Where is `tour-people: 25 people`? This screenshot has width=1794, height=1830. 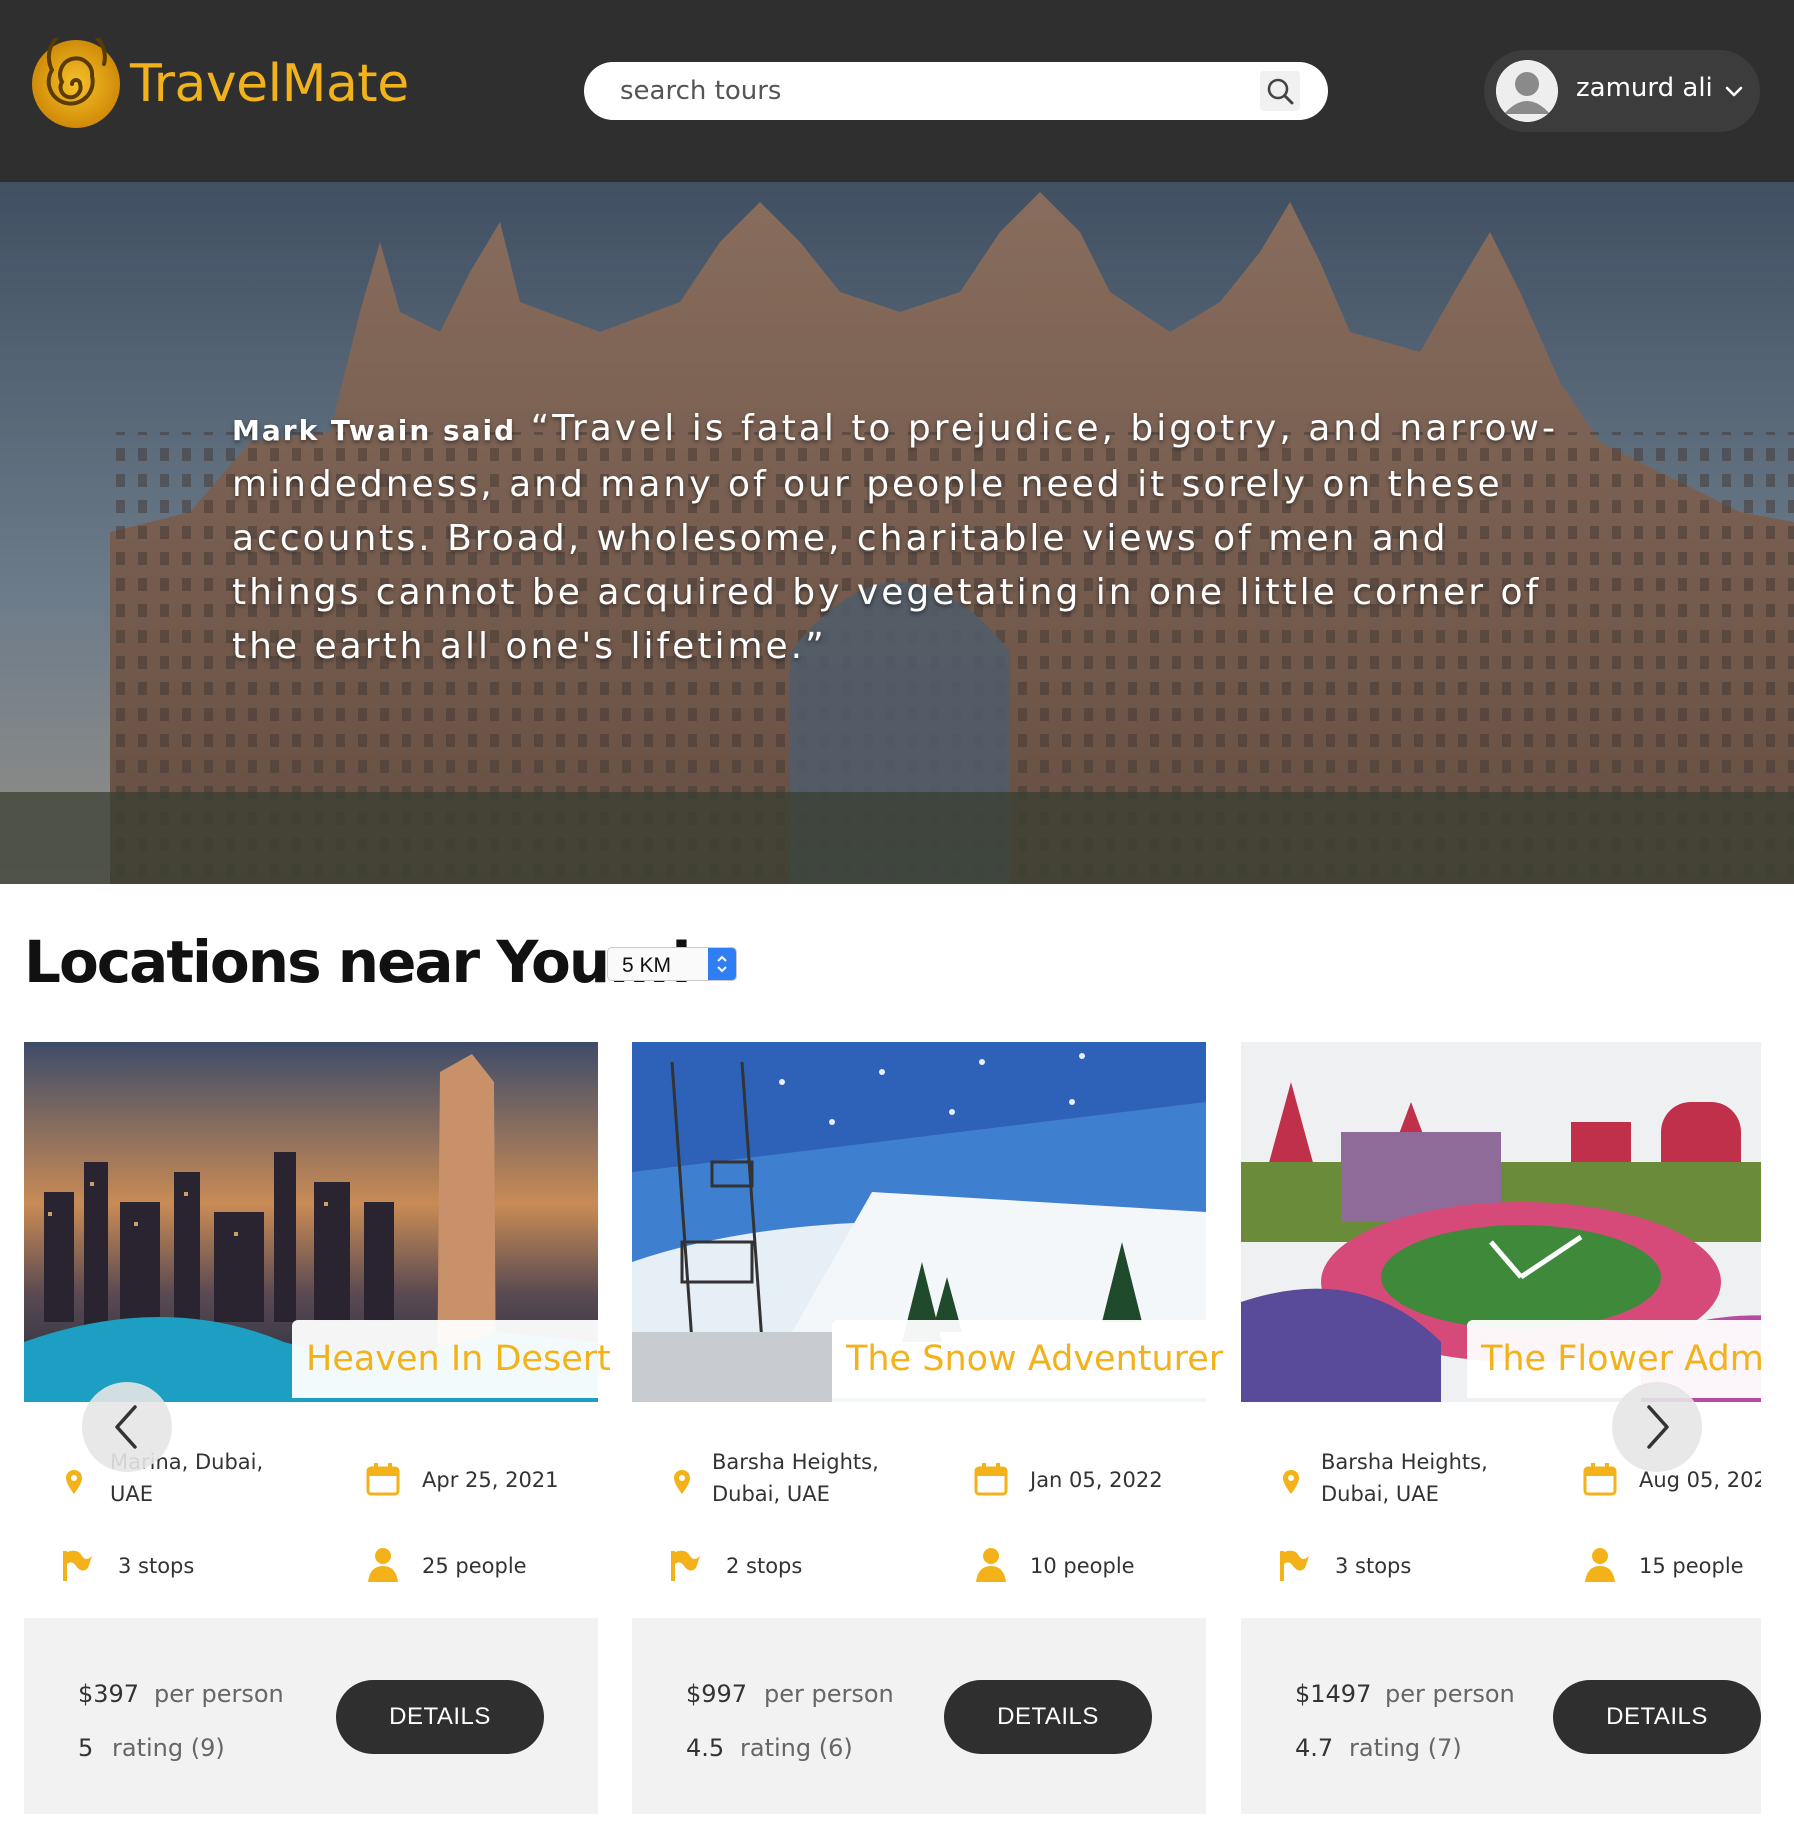 tour-people: 25 people is located at coordinates (474, 1566).